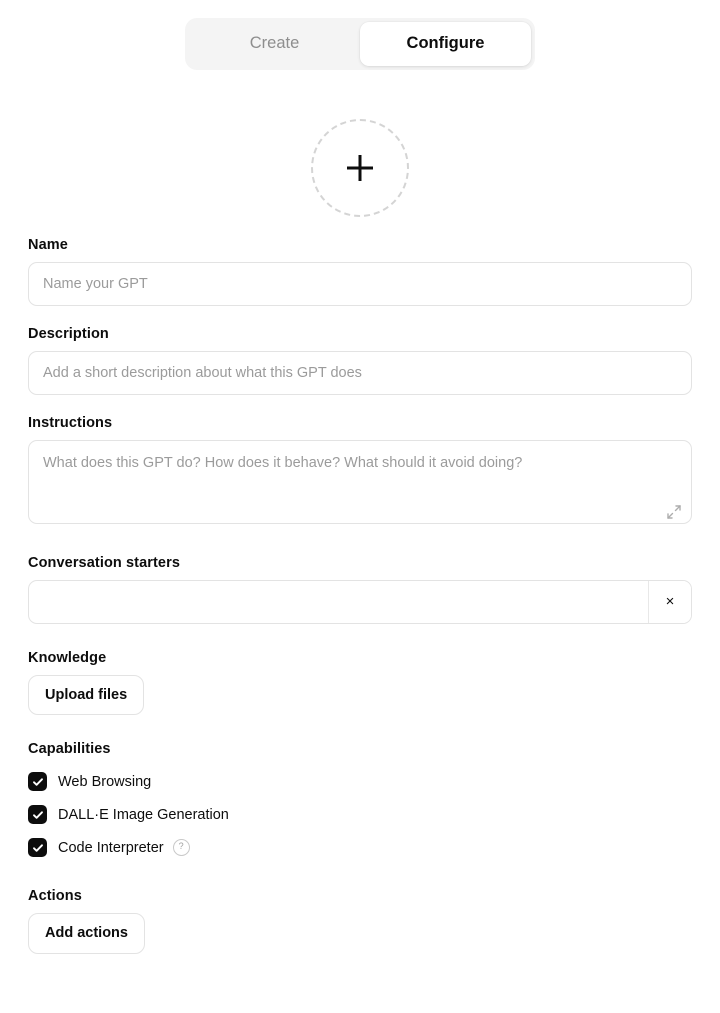  I want to click on field-conversation-starters: Conversation starters ×, so click(360, 589).